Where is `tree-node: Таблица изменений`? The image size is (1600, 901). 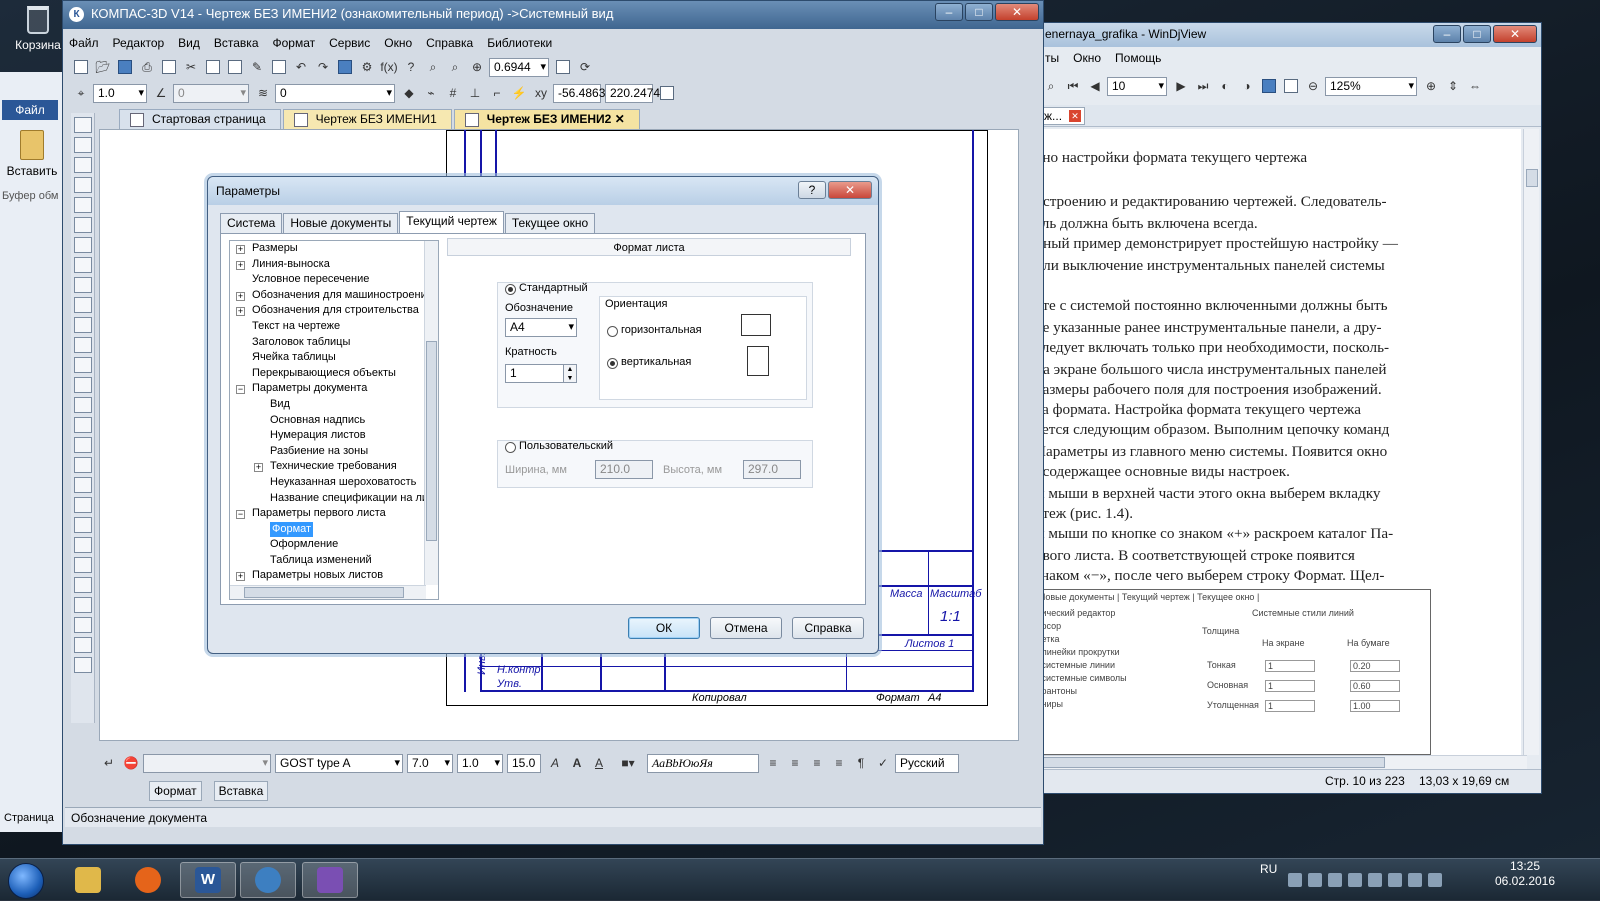 tree-node: Таблица изменений is located at coordinates (334, 561).